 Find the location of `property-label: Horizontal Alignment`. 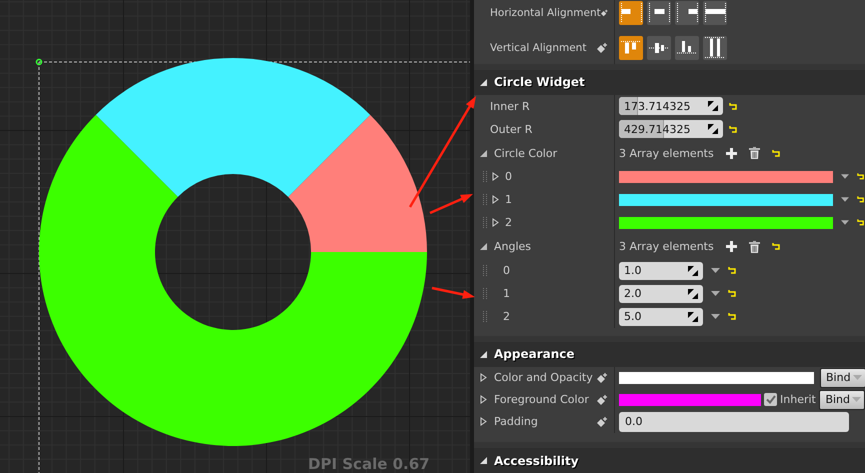

property-label: Horizontal Alignment is located at coordinates (545, 13).